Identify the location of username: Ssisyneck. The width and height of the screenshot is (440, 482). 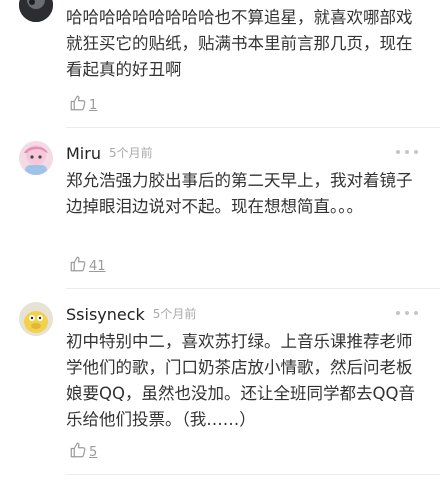
(105, 314).